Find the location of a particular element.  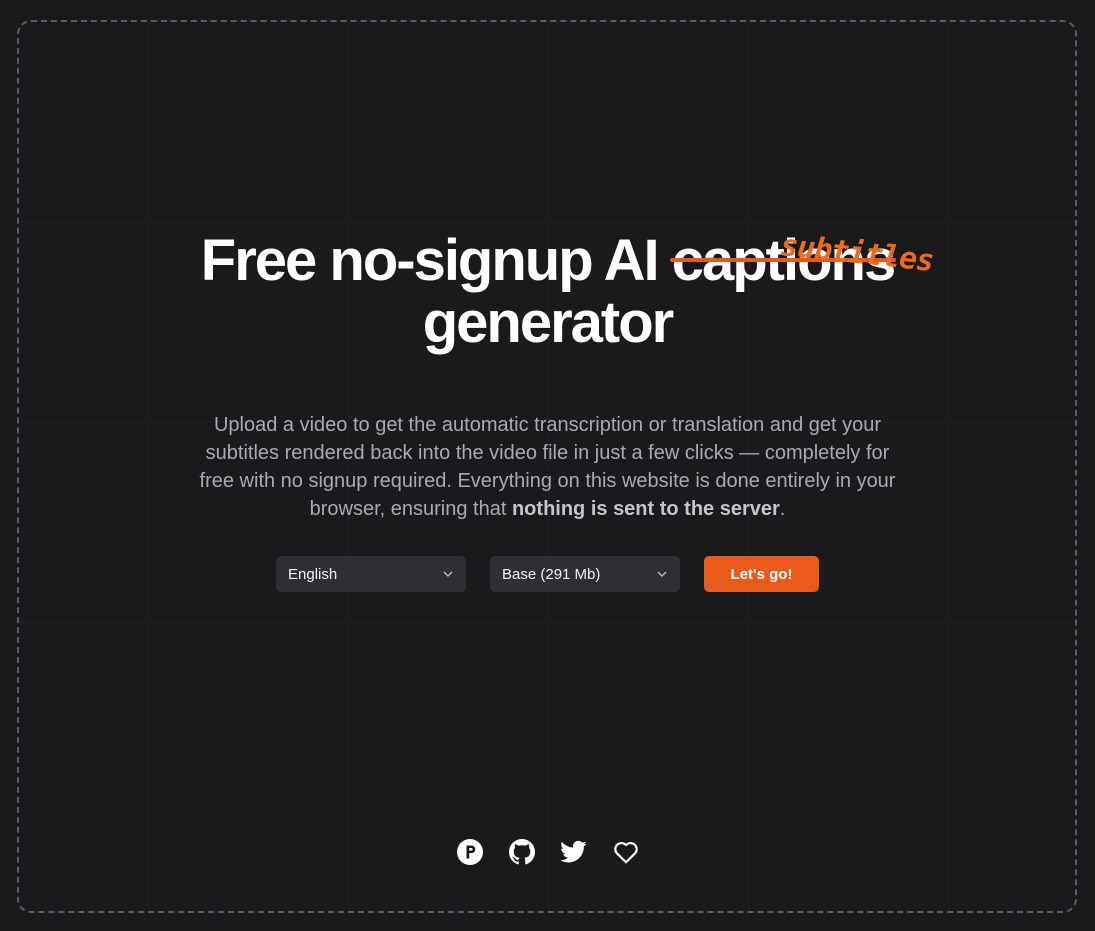

controls: English Base (291 Mb) Let's go! is located at coordinates (547, 574).